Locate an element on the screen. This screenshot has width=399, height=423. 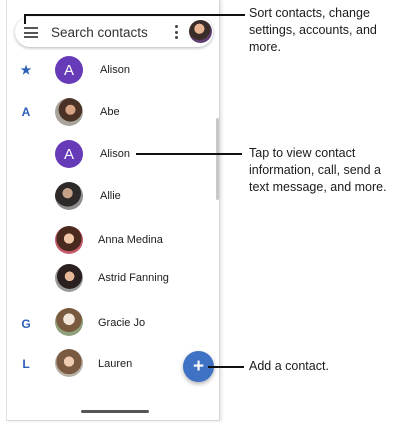
contact-row-alison-starred: ★ A Alison is located at coordinates (110, 70).